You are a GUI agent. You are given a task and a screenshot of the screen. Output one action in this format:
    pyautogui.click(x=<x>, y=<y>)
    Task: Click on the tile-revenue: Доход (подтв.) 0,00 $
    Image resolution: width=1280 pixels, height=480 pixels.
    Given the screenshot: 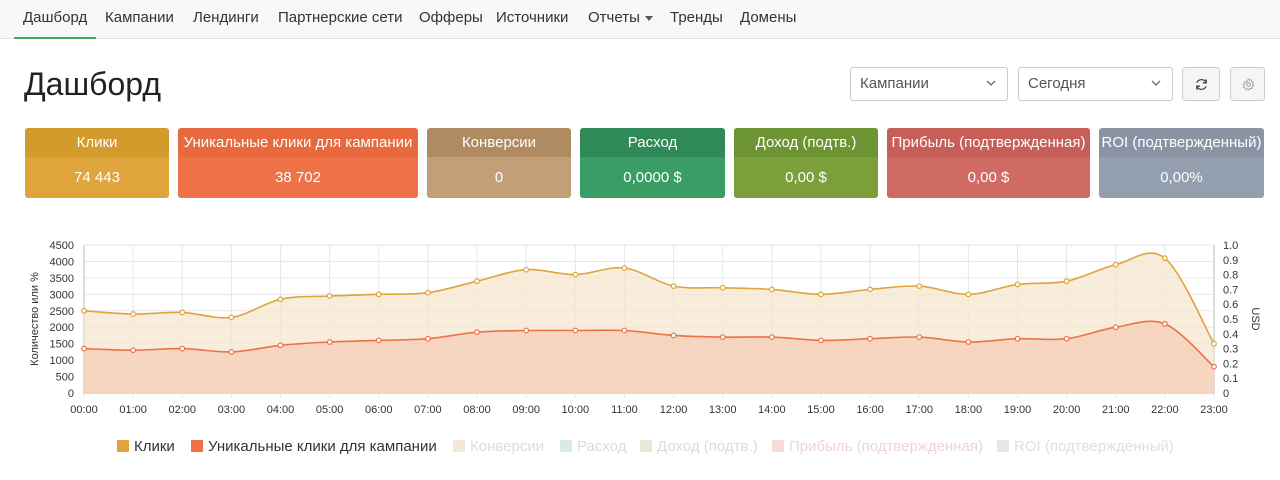 What is the action you would take?
    pyautogui.click(x=806, y=163)
    